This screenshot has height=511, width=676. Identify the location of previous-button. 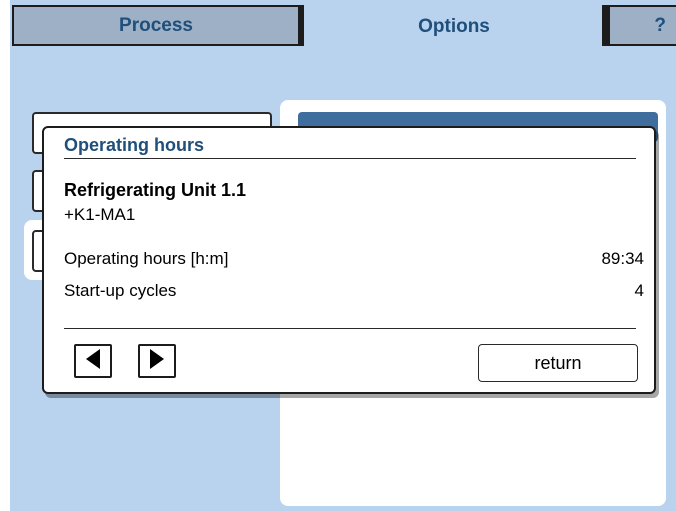
(93, 361).